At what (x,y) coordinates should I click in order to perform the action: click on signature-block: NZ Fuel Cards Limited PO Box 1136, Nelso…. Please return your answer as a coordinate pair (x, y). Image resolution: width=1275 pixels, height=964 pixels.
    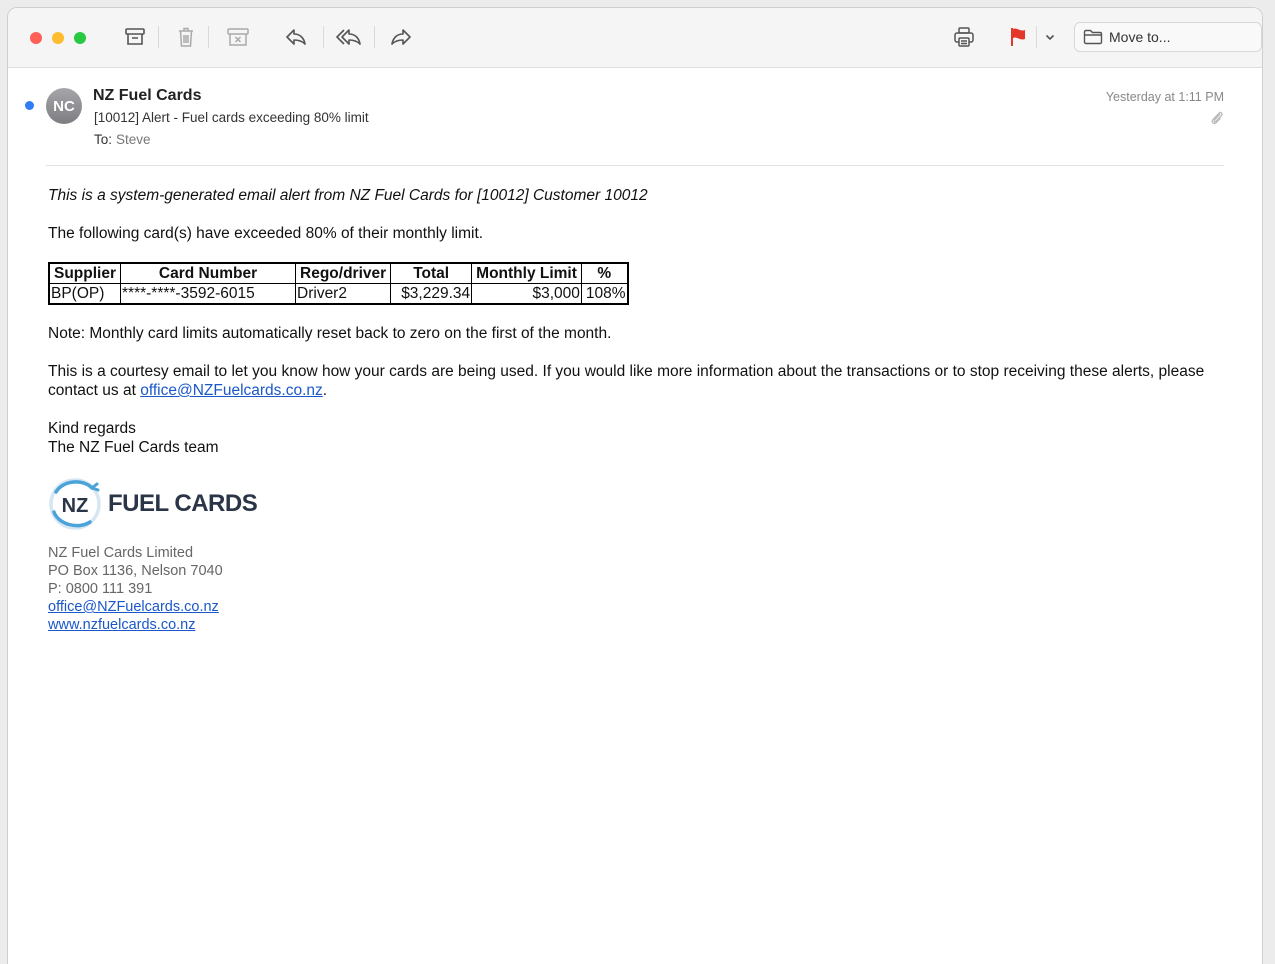
    Looking at the image, I should click on (643, 589).